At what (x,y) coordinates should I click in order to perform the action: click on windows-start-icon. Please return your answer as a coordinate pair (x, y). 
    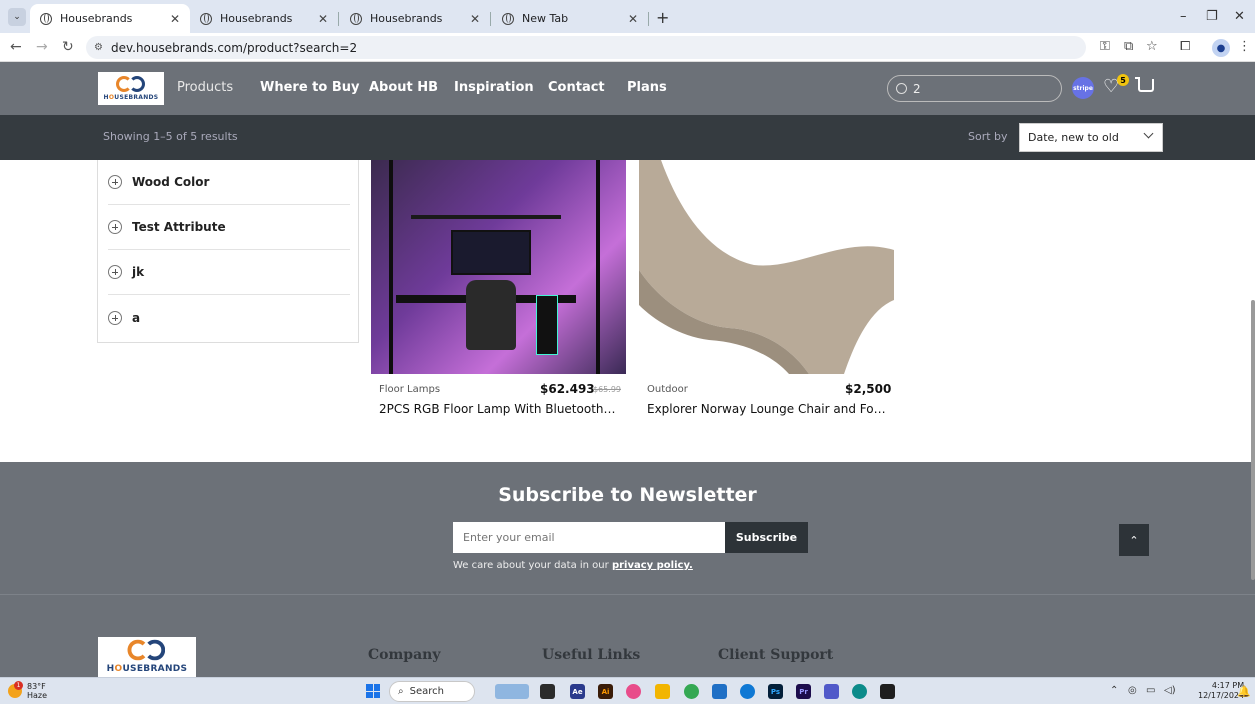
    Looking at the image, I should click on (373, 691).